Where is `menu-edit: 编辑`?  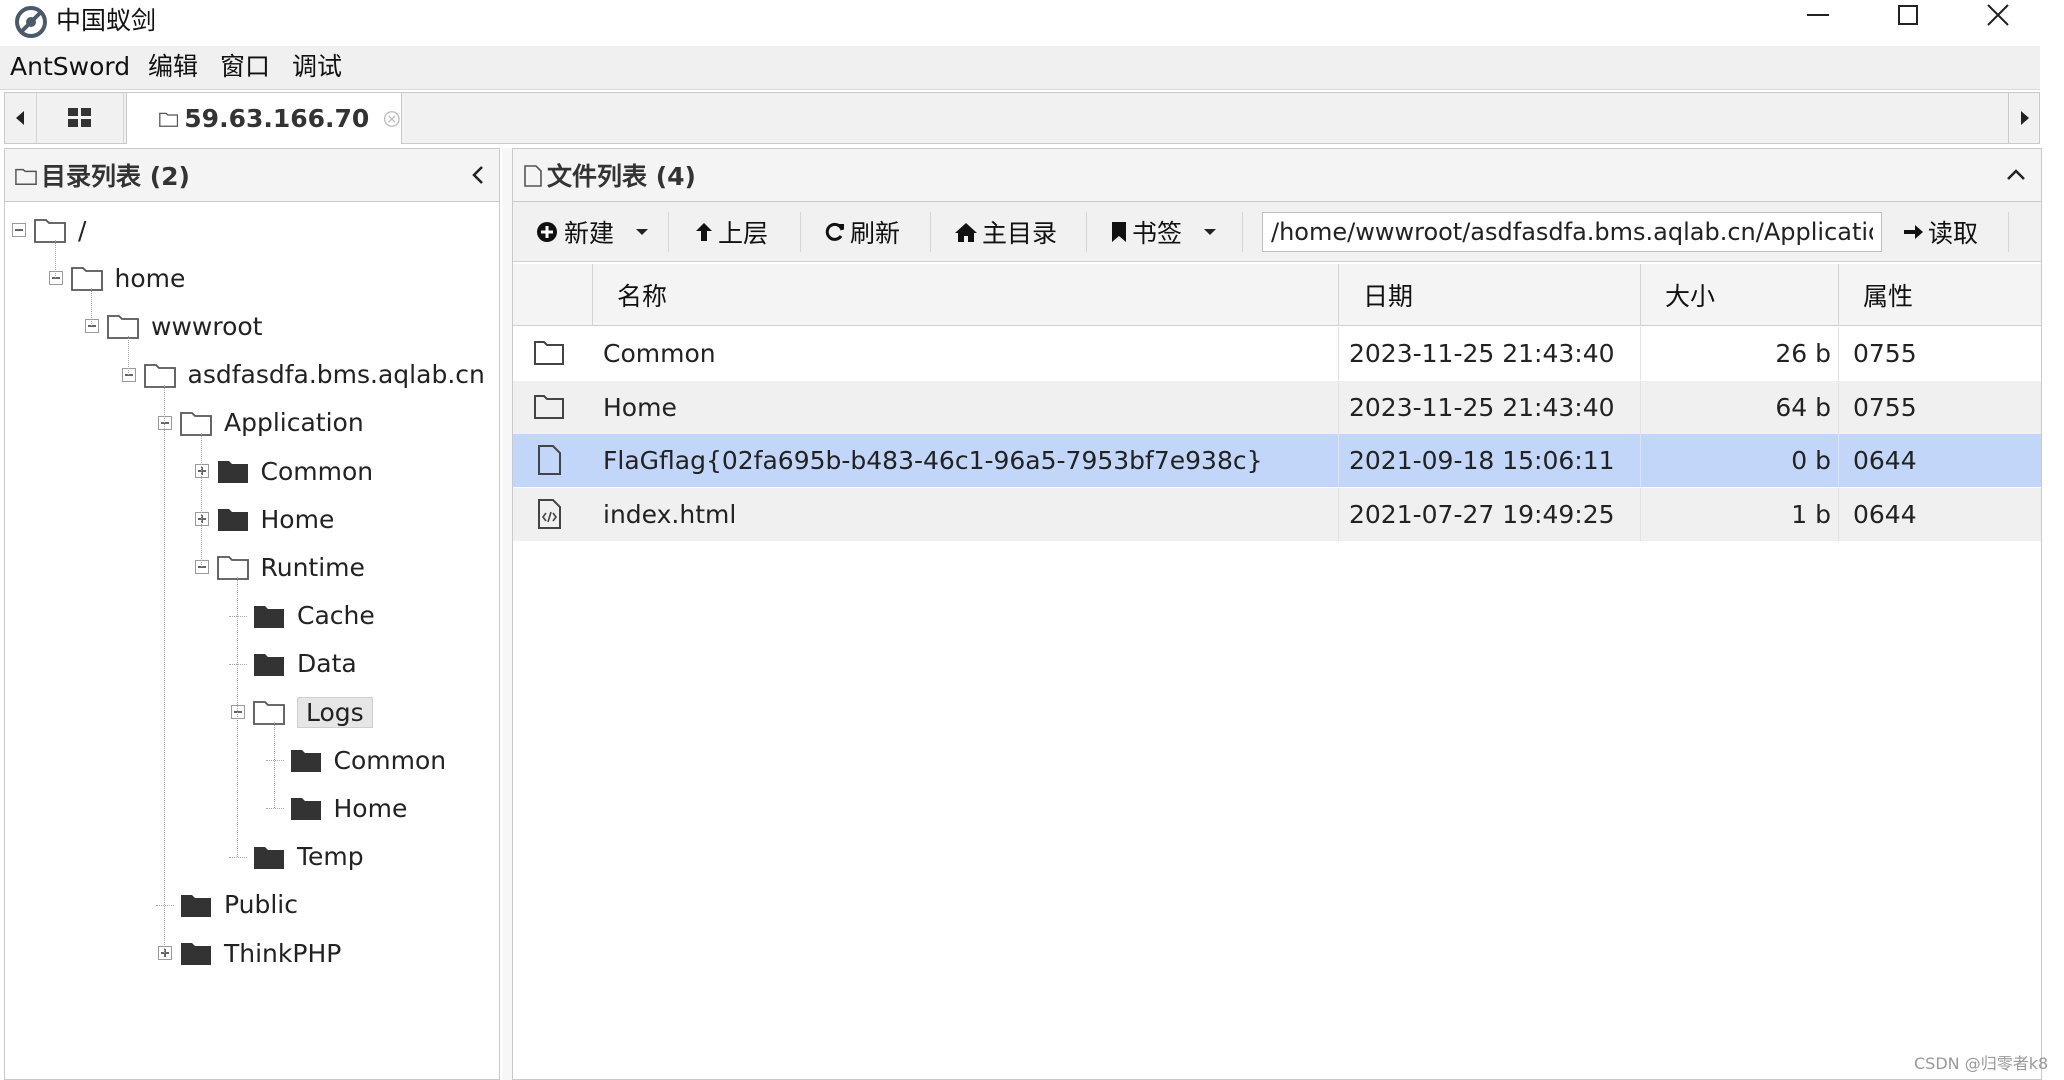 menu-edit: 编辑 is located at coordinates (173, 67).